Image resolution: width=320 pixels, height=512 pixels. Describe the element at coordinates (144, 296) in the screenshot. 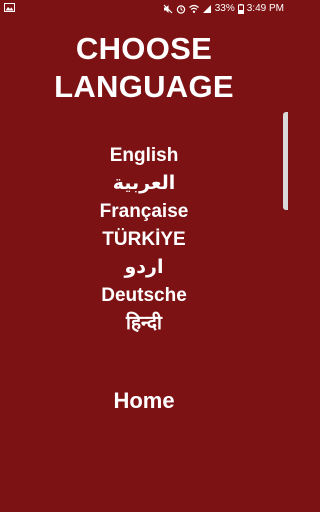

I see `language-option-german: Deutsche` at that location.